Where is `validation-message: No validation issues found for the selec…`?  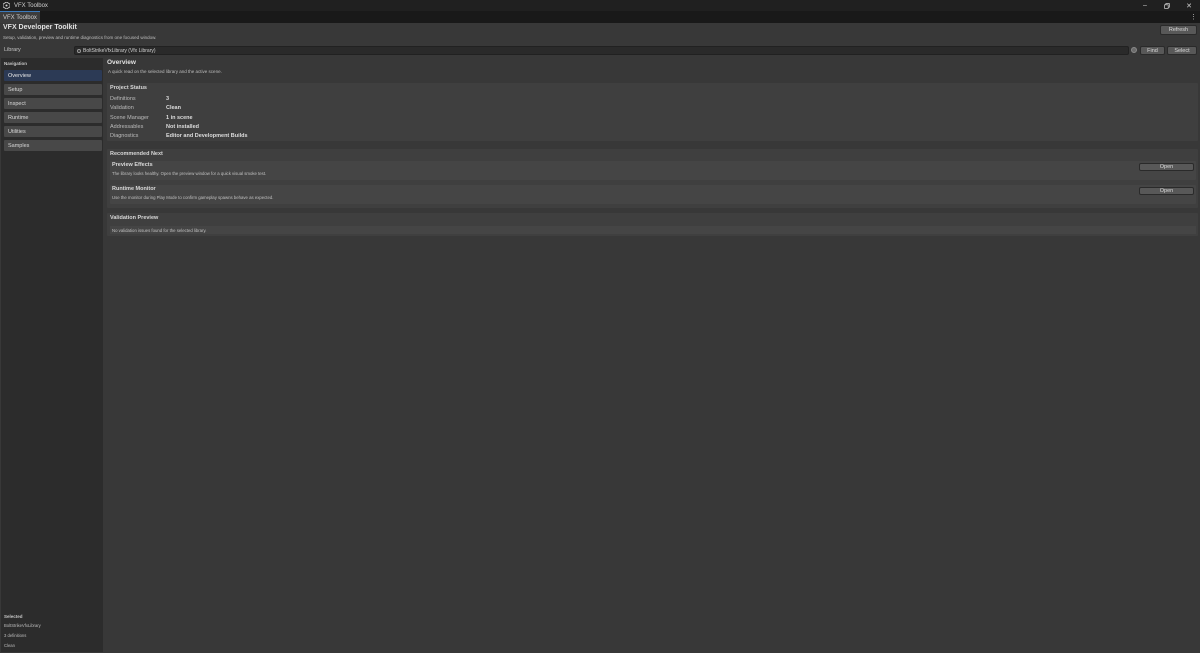
validation-message: No validation issues found for the selec… is located at coordinates (653, 230).